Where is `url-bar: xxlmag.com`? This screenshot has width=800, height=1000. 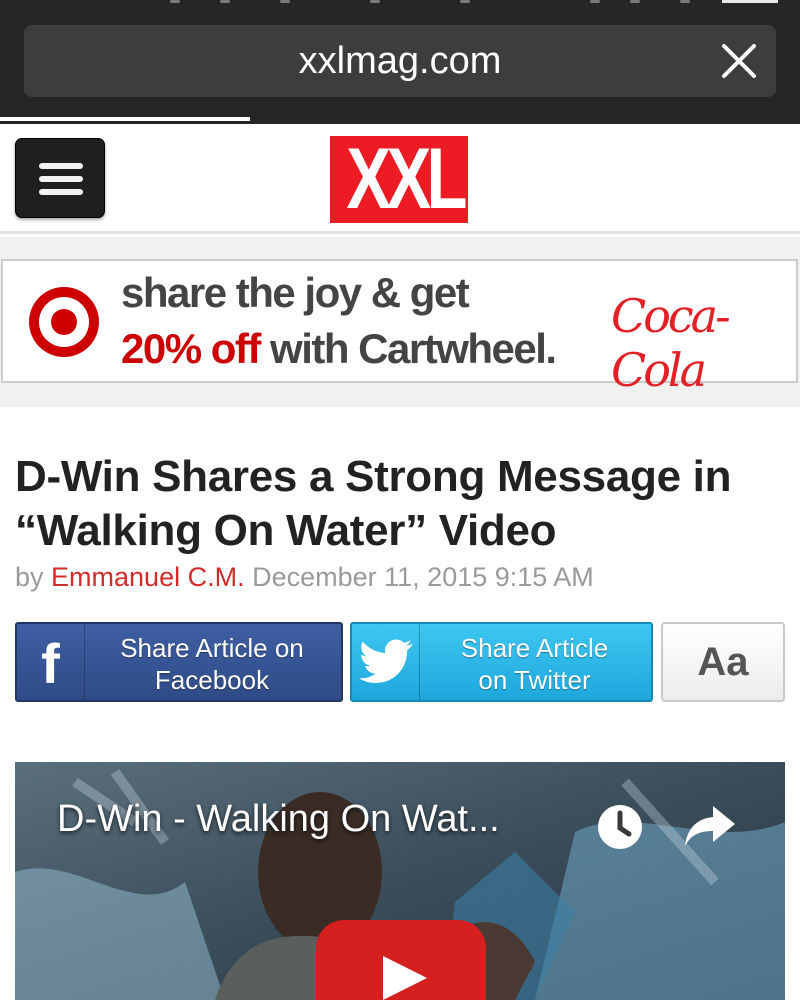 url-bar: xxlmag.com is located at coordinates (400, 61).